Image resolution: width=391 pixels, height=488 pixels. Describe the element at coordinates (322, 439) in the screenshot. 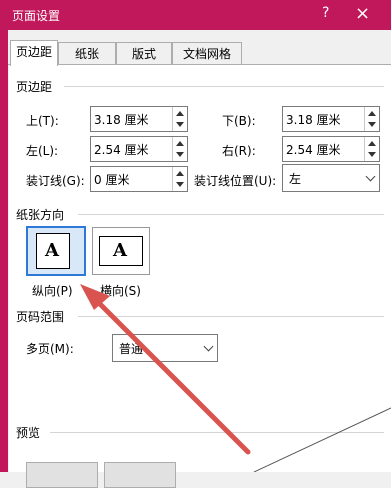

I see `diagonal-line` at that location.